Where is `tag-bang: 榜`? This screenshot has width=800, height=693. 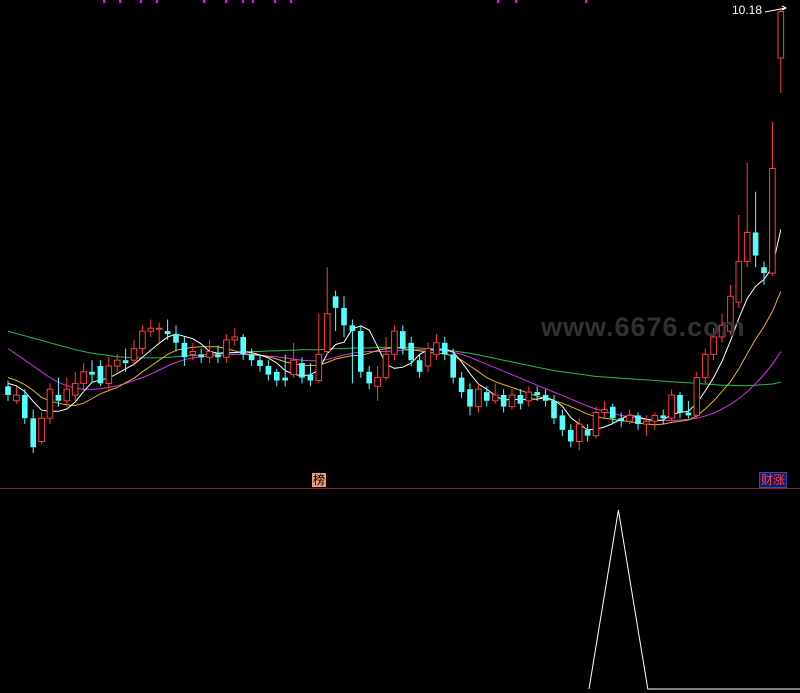 tag-bang: 榜 is located at coordinates (319, 480).